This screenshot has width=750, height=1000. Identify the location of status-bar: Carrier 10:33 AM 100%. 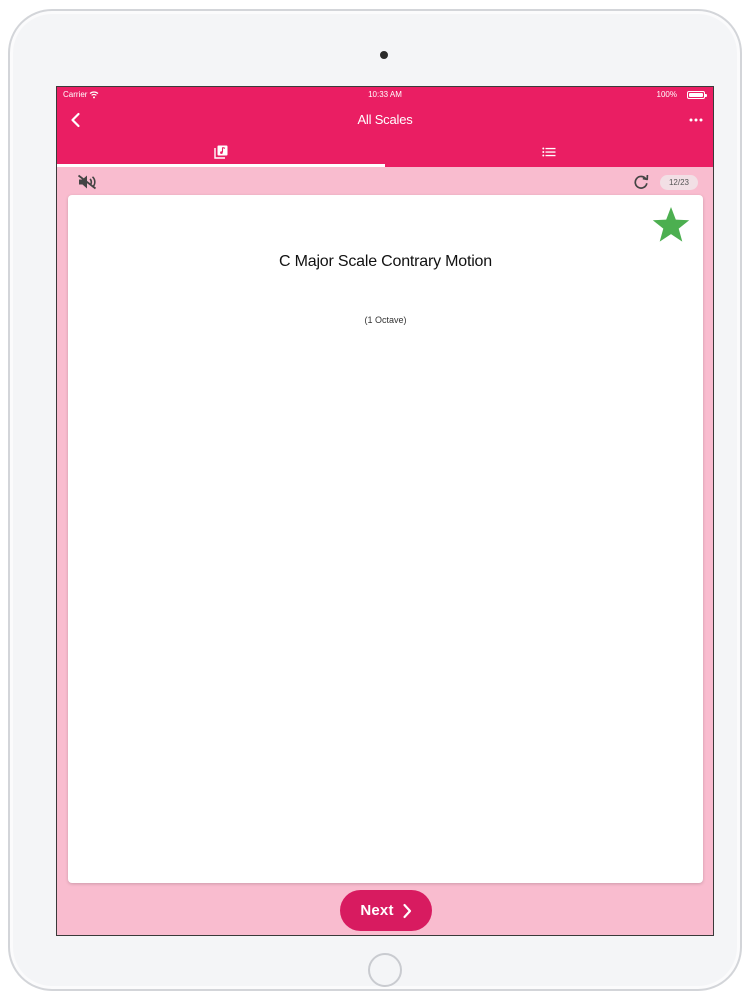
(385, 95).